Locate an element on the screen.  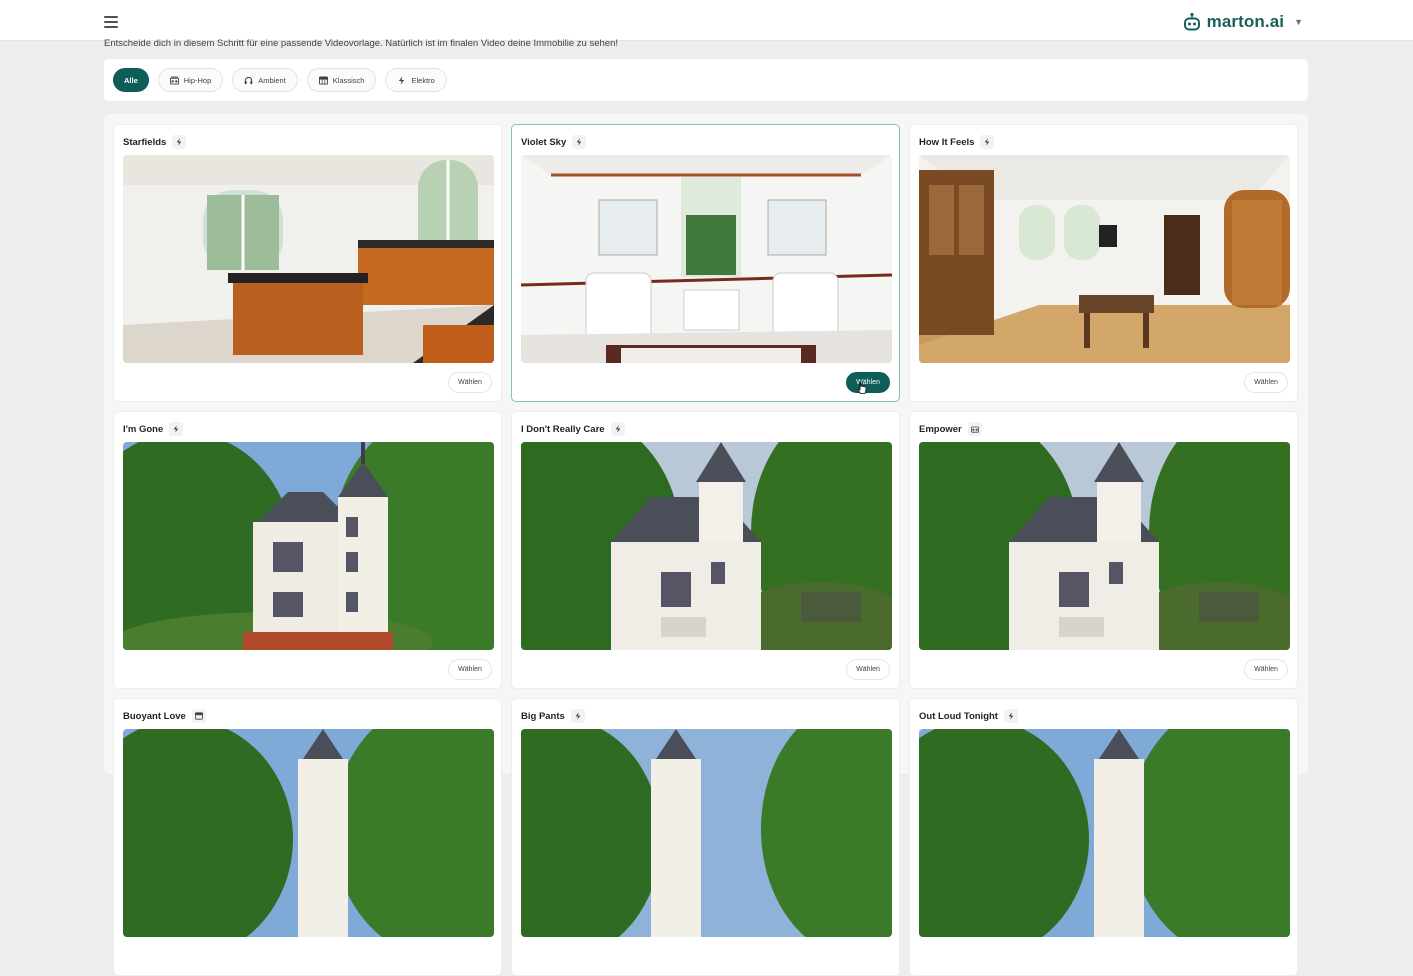
chevron-down-icon: ▼ is located at coordinates (1298, 22).